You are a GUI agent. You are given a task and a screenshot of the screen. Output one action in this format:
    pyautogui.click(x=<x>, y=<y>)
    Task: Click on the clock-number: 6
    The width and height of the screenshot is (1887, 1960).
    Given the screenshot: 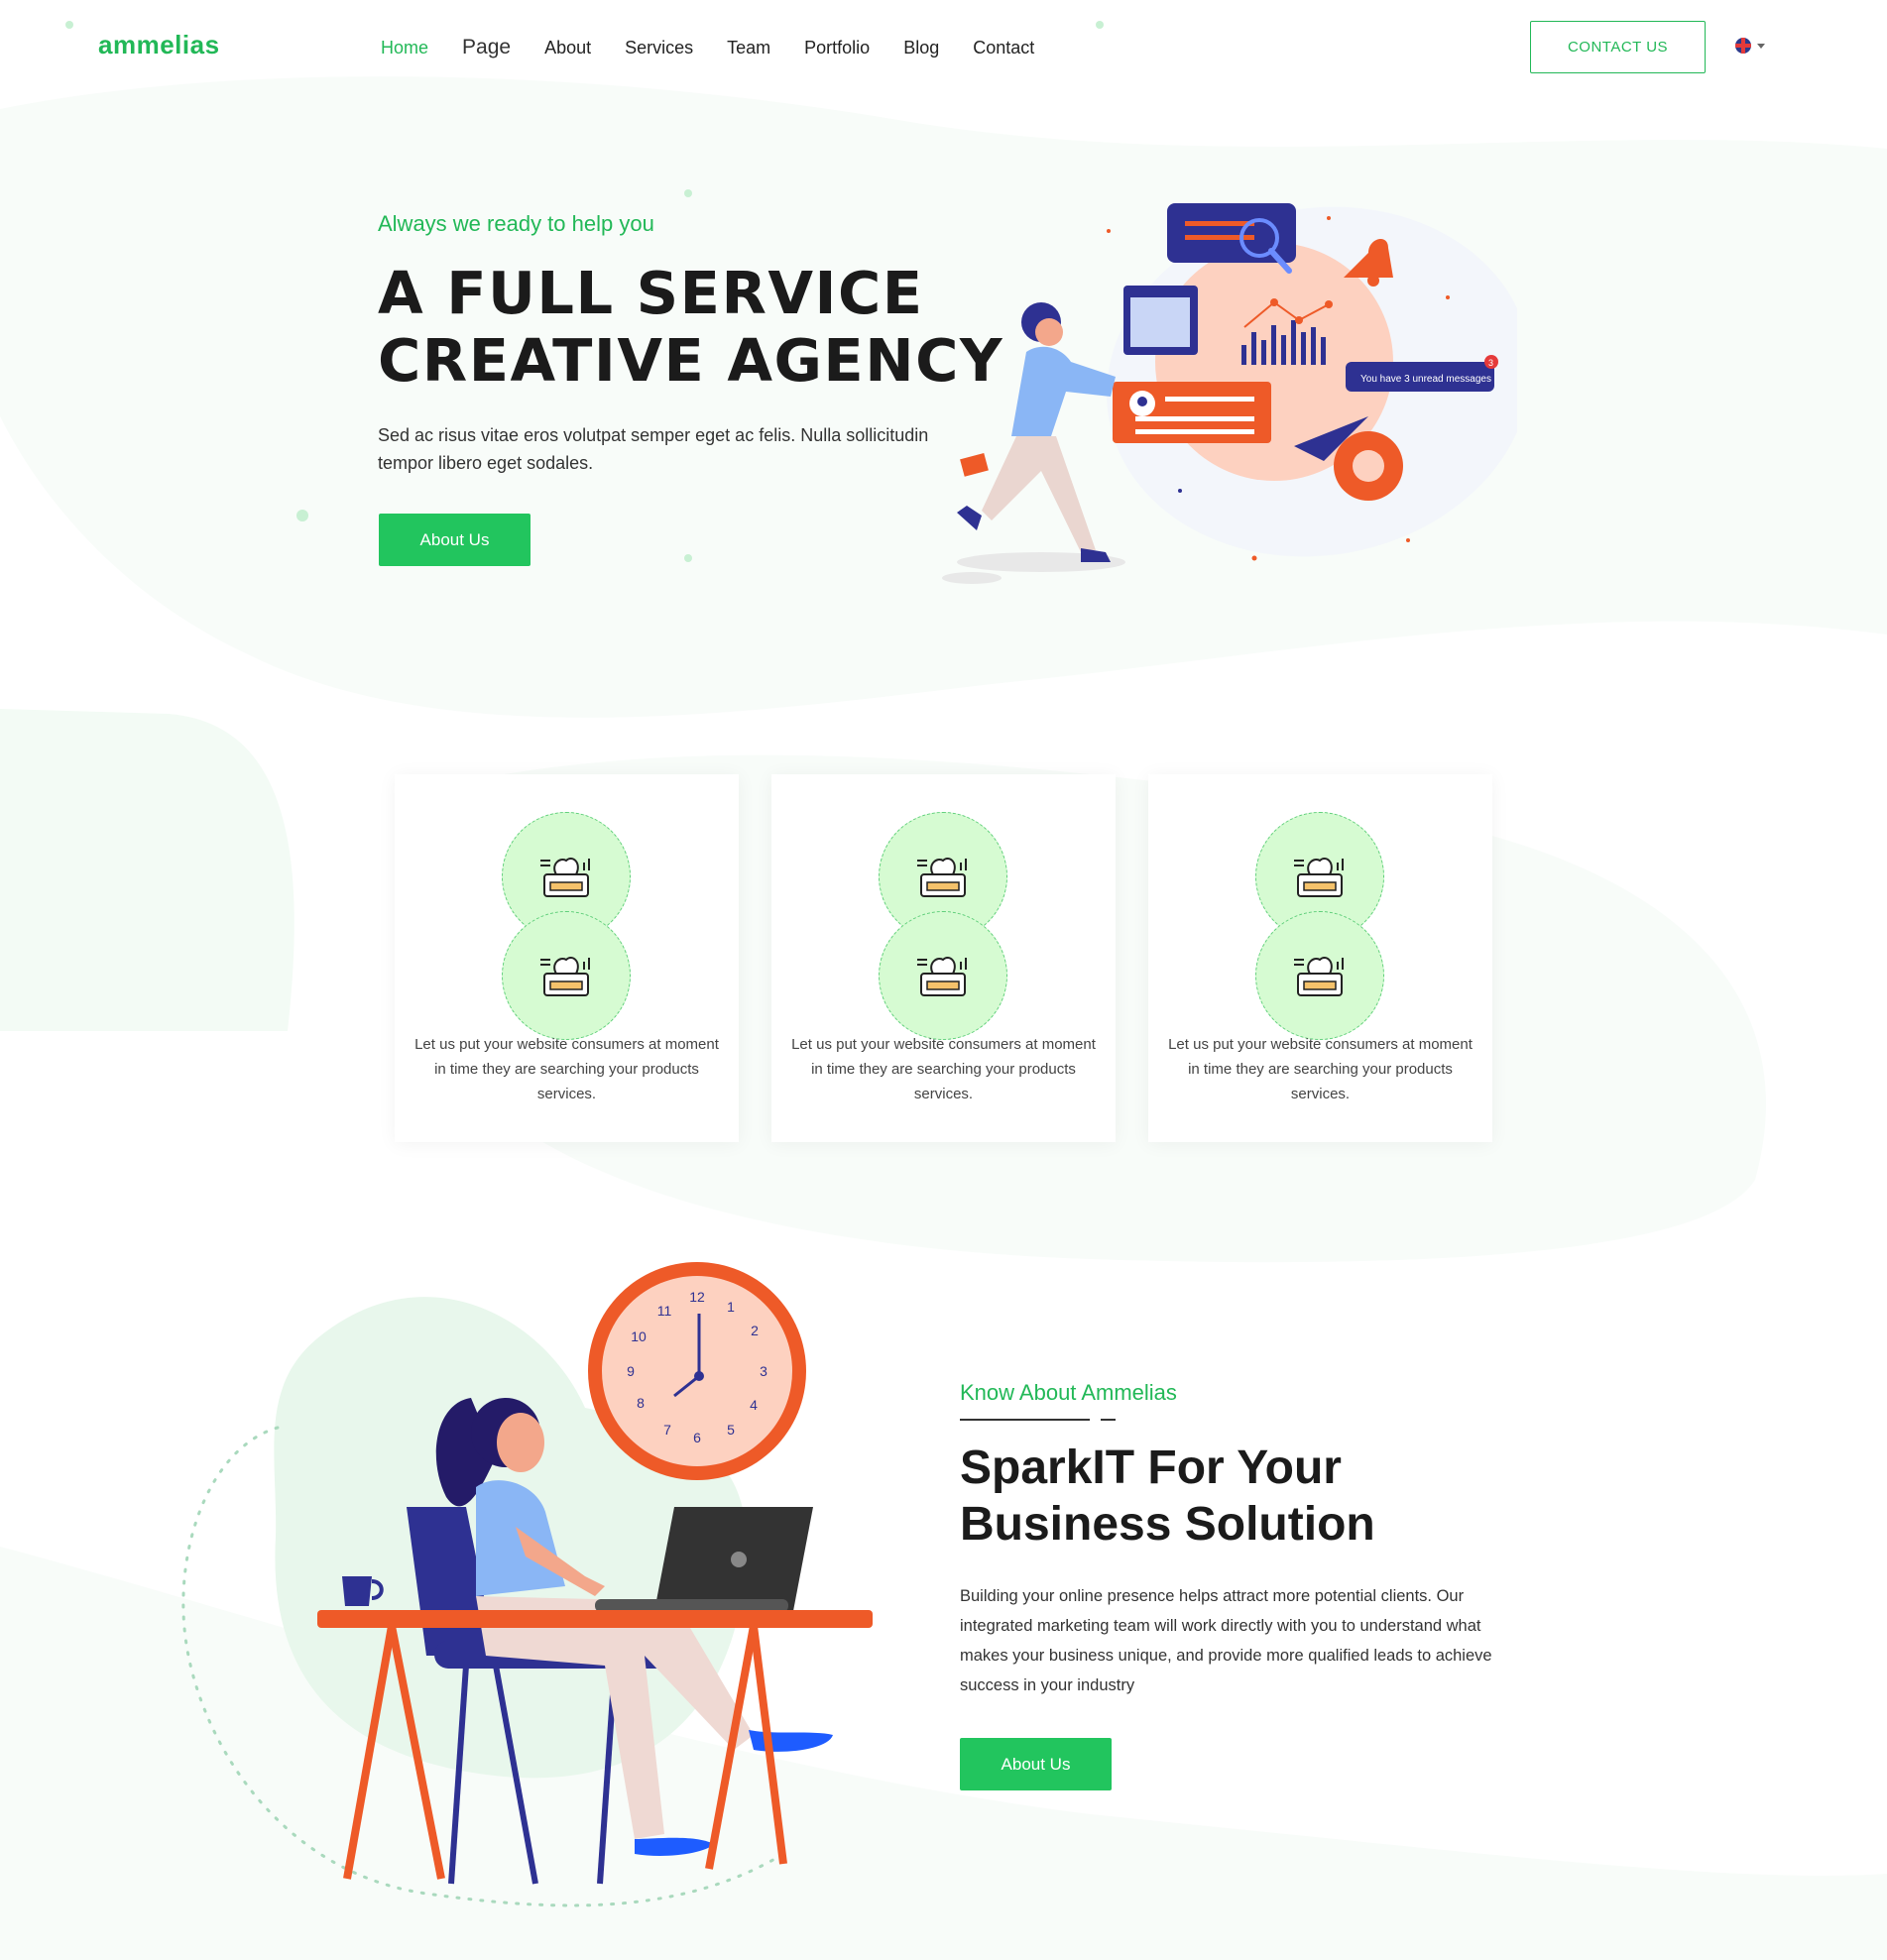 What is the action you would take?
    pyautogui.click(x=697, y=1437)
    